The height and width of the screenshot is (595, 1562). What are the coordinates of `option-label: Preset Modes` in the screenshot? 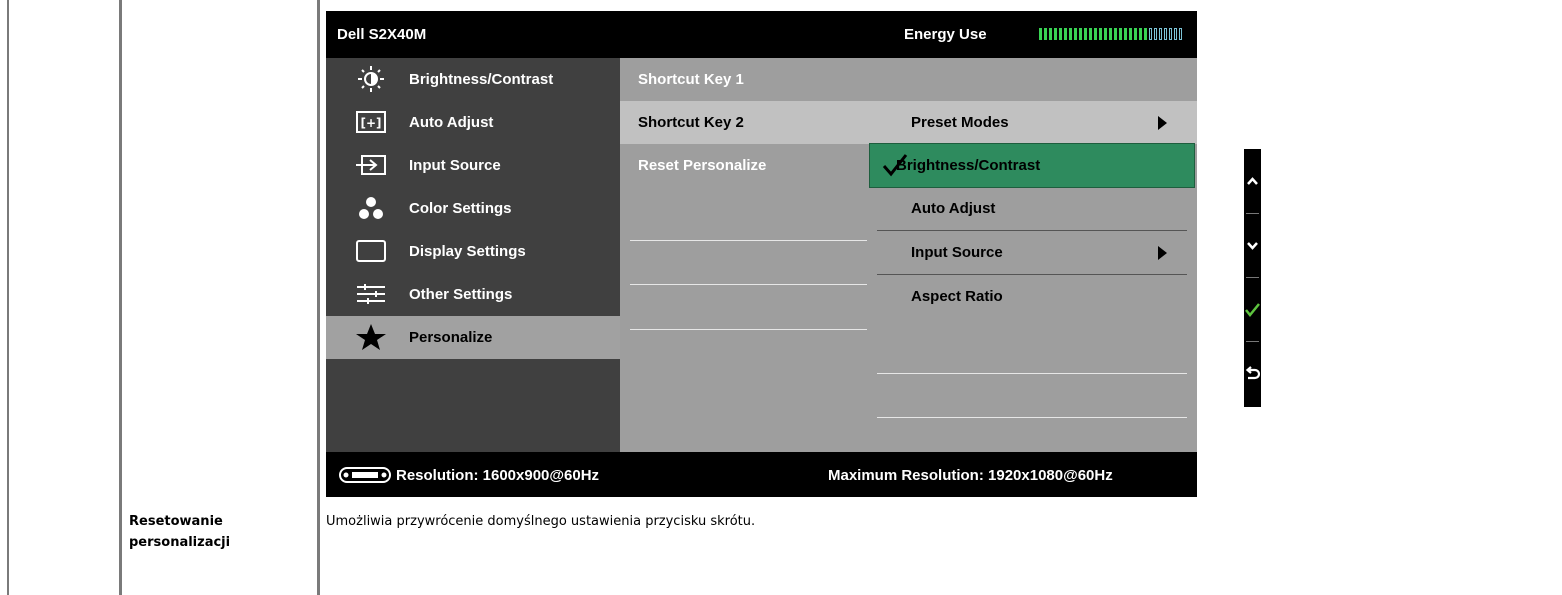 It's located at (960, 122).